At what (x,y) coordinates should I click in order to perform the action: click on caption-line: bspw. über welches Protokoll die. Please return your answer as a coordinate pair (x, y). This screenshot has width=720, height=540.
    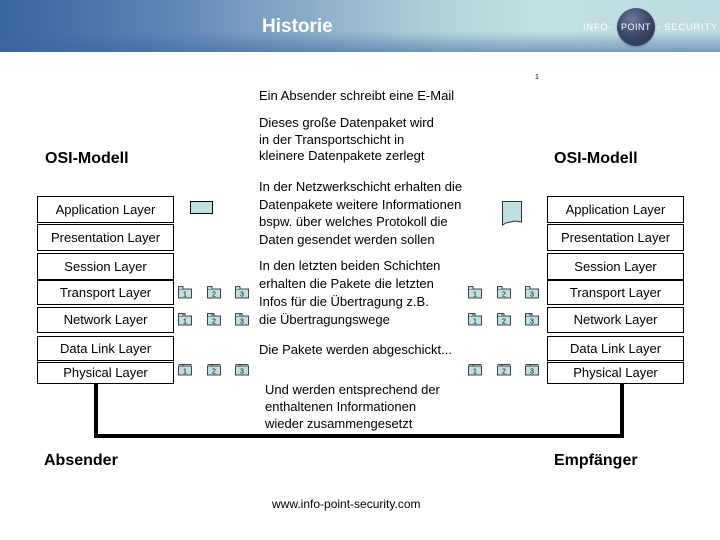
    Looking at the image, I should click on (353, 221).